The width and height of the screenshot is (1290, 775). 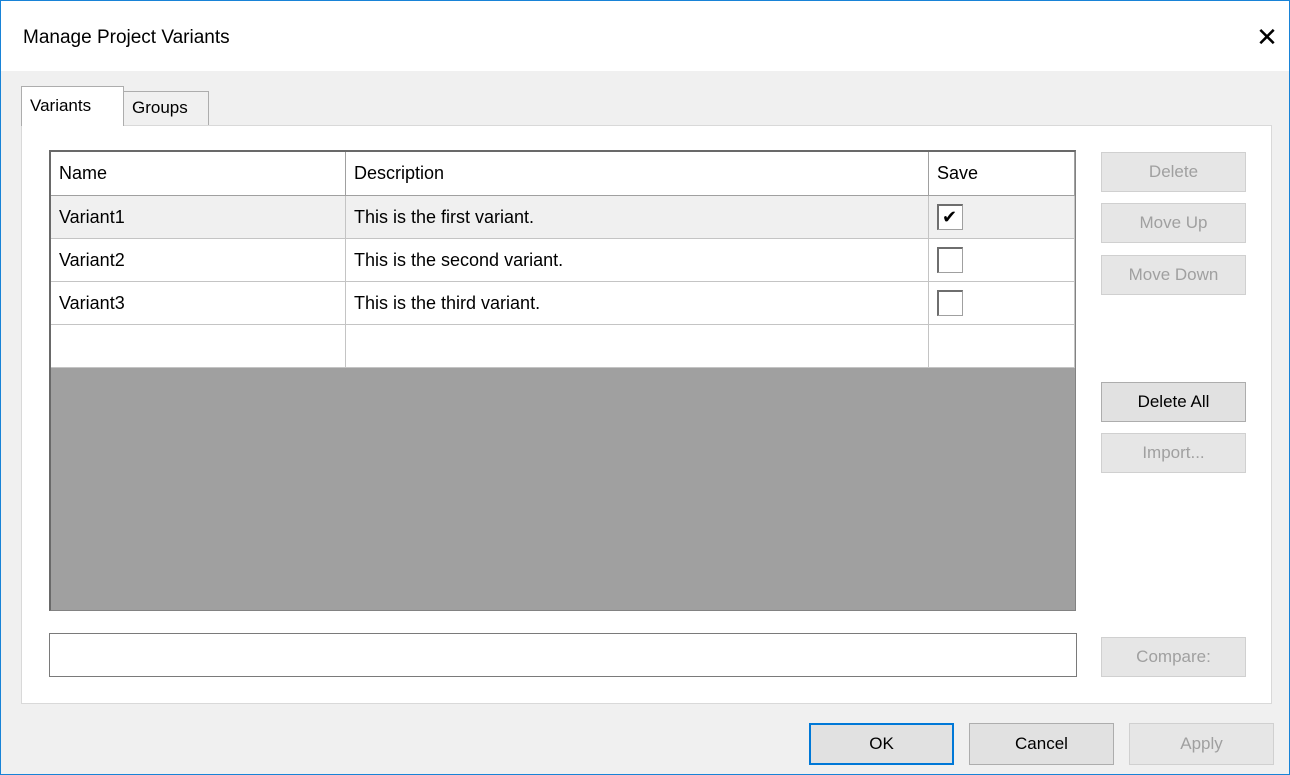 What do you see at coordinates (1173, 172) in the screenshot?
I see `delete-button: Delete` at bounding box center [1173, 172].